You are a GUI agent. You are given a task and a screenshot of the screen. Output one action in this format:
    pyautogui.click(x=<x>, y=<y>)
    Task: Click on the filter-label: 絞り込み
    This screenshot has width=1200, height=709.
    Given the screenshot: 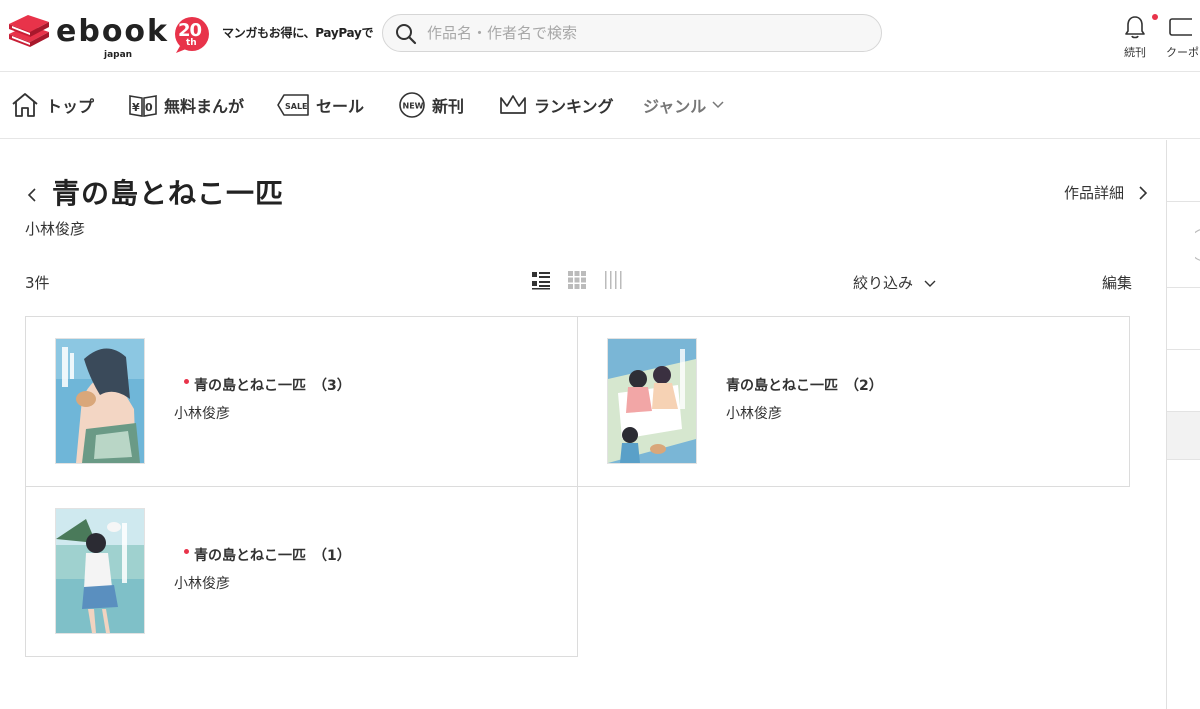 What is the action you would take?
    pyautogui.click(x=883, y=283)
    